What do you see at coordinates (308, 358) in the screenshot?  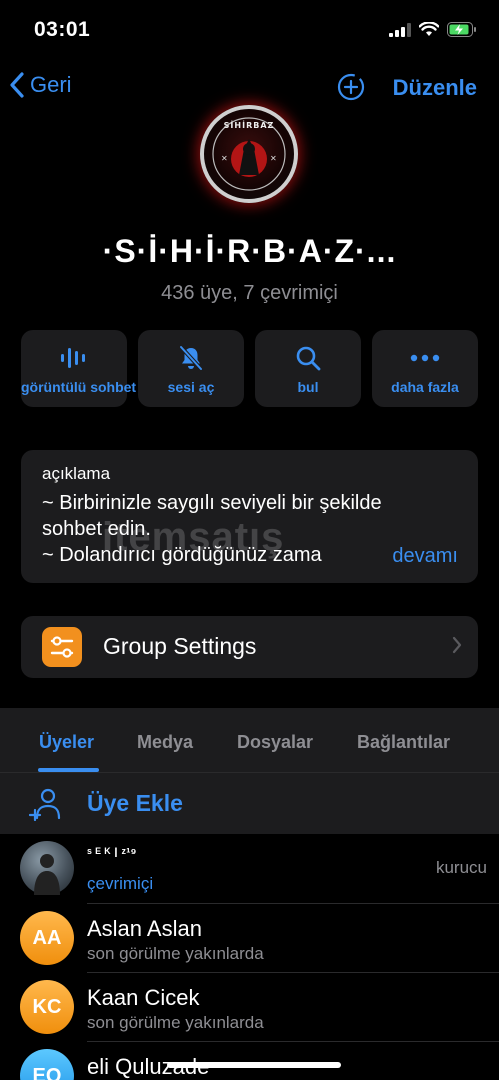 I see `search-icon` at bounding box center [308, 358].